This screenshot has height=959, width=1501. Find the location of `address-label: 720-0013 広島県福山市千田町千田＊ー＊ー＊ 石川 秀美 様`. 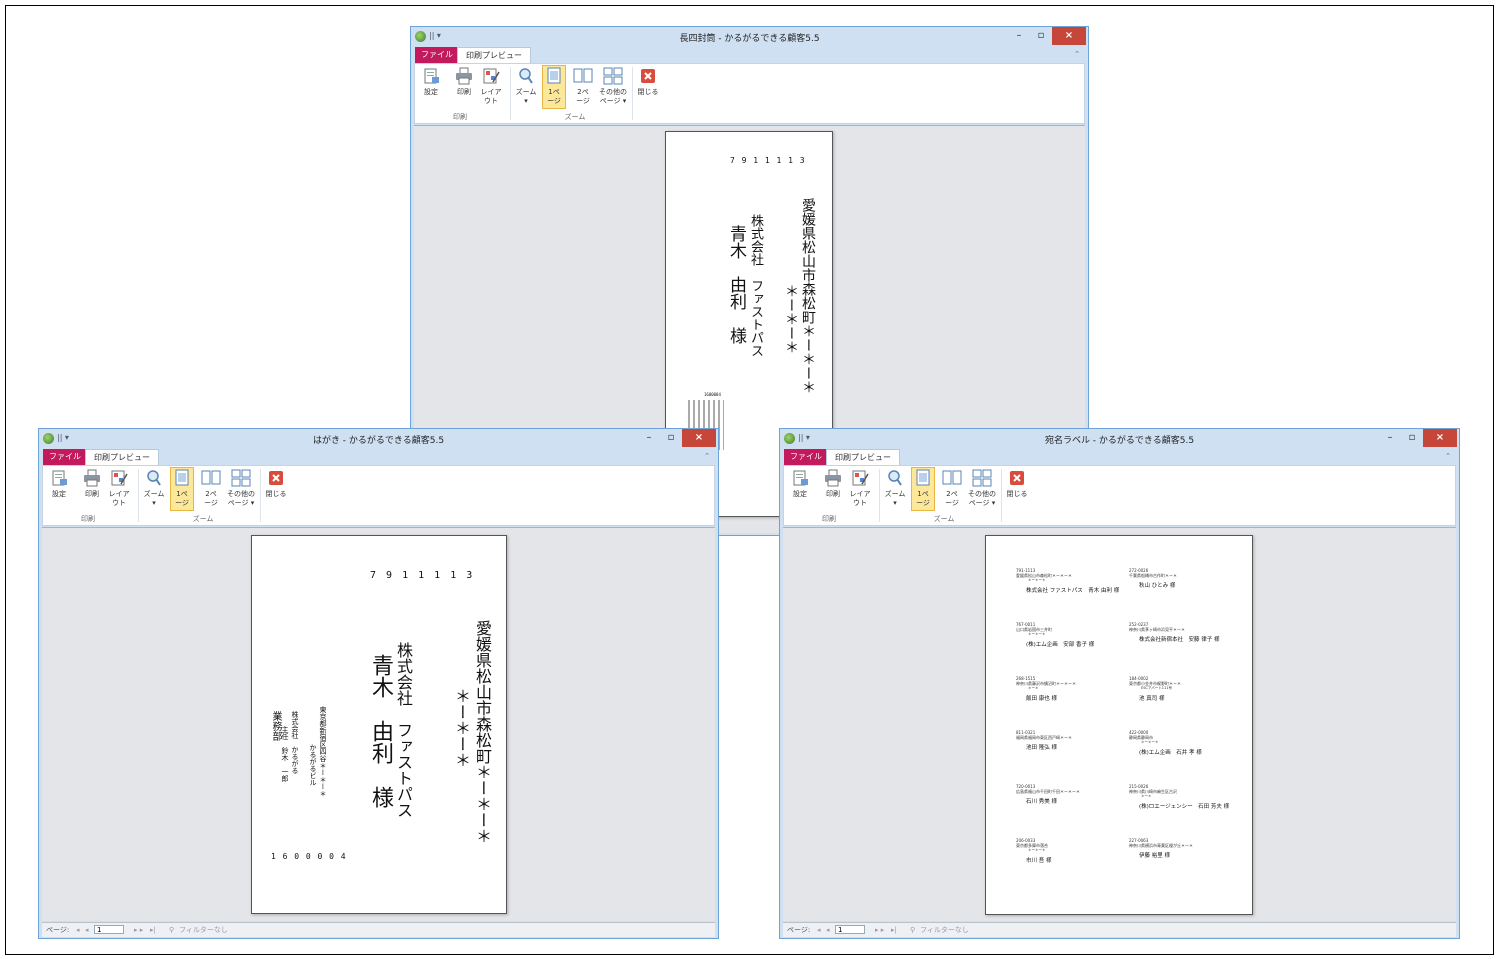

address-label: 720-0013 広島県福山市千田町千田＊ー＊ー＊ 石川 秀美 様 is located at coordinates (1048, 794).